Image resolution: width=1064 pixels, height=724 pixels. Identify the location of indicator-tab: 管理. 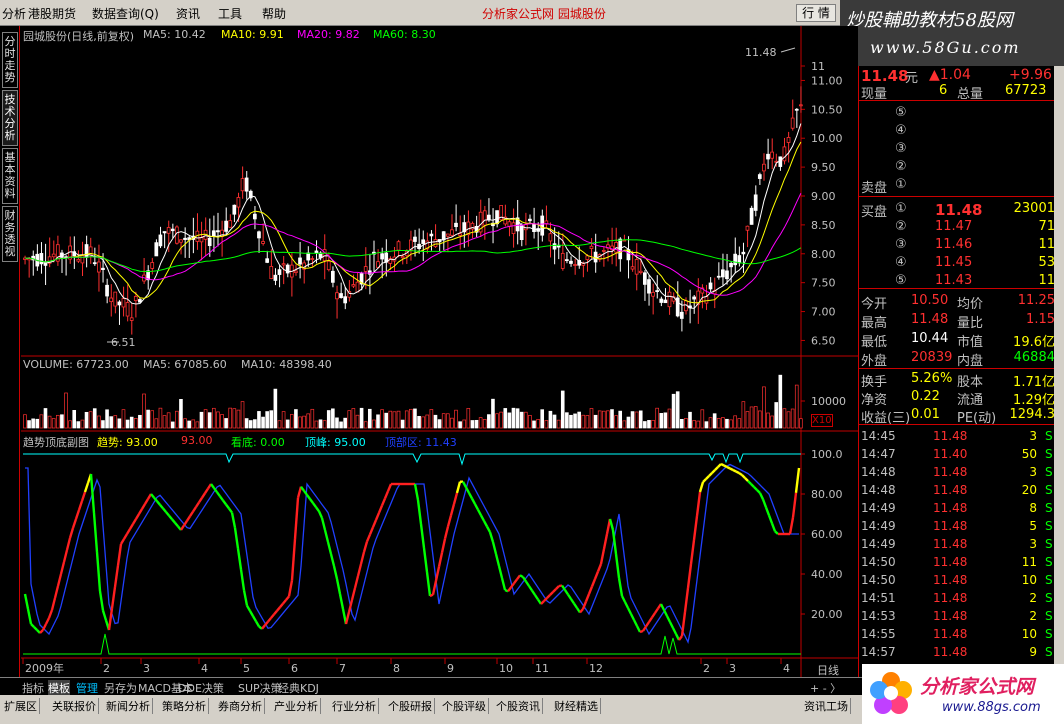
(87, 688).